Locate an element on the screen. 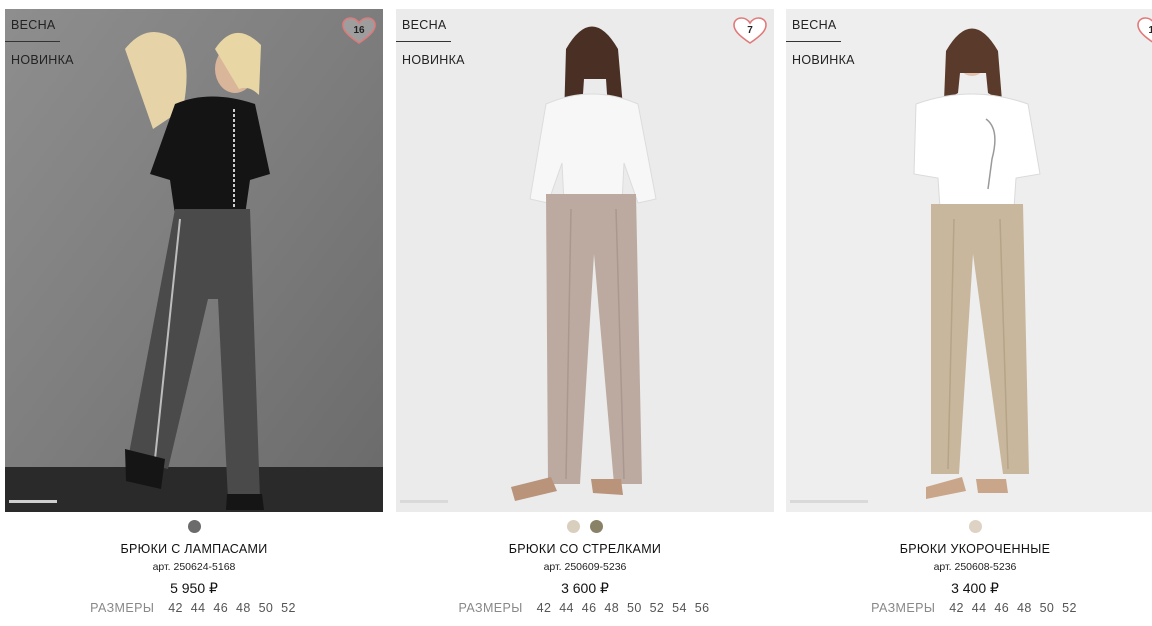  favorite-button: 7 is located at coordinates (750, 31).